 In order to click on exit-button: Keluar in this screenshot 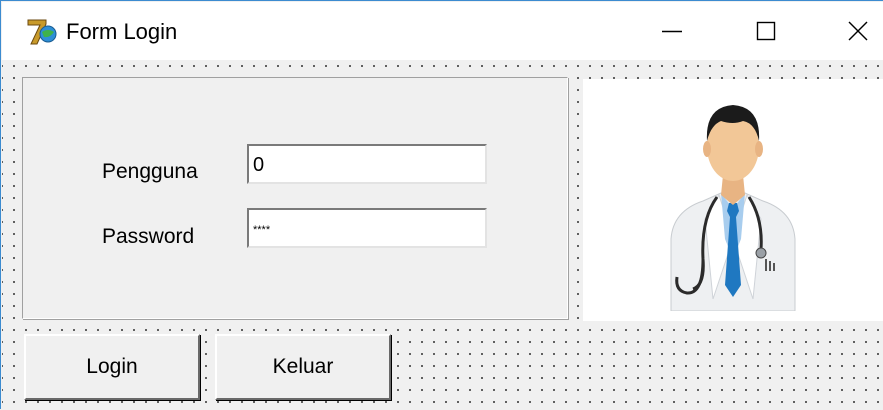, I will do `click(303, 367)`.